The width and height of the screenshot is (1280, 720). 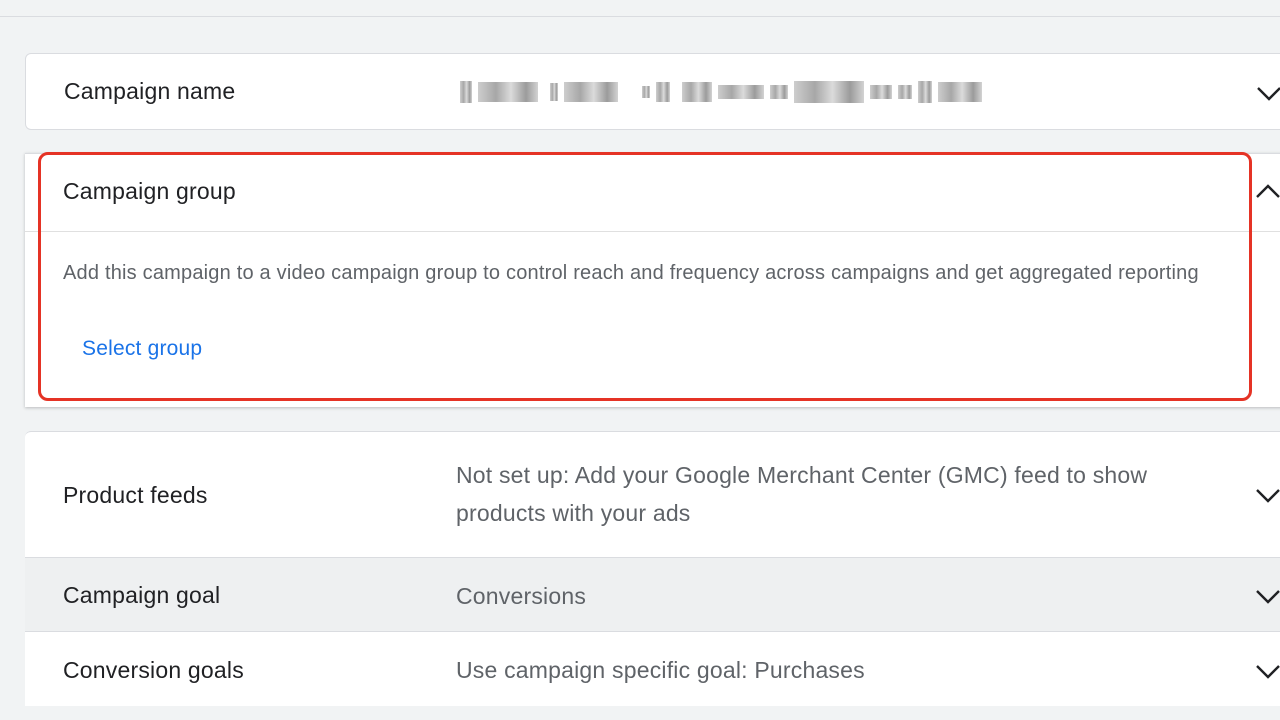 What do you see at coordinates (640, 713) in the screenshot?
I see `bottom-gutter` at bounding box center [640, 713].